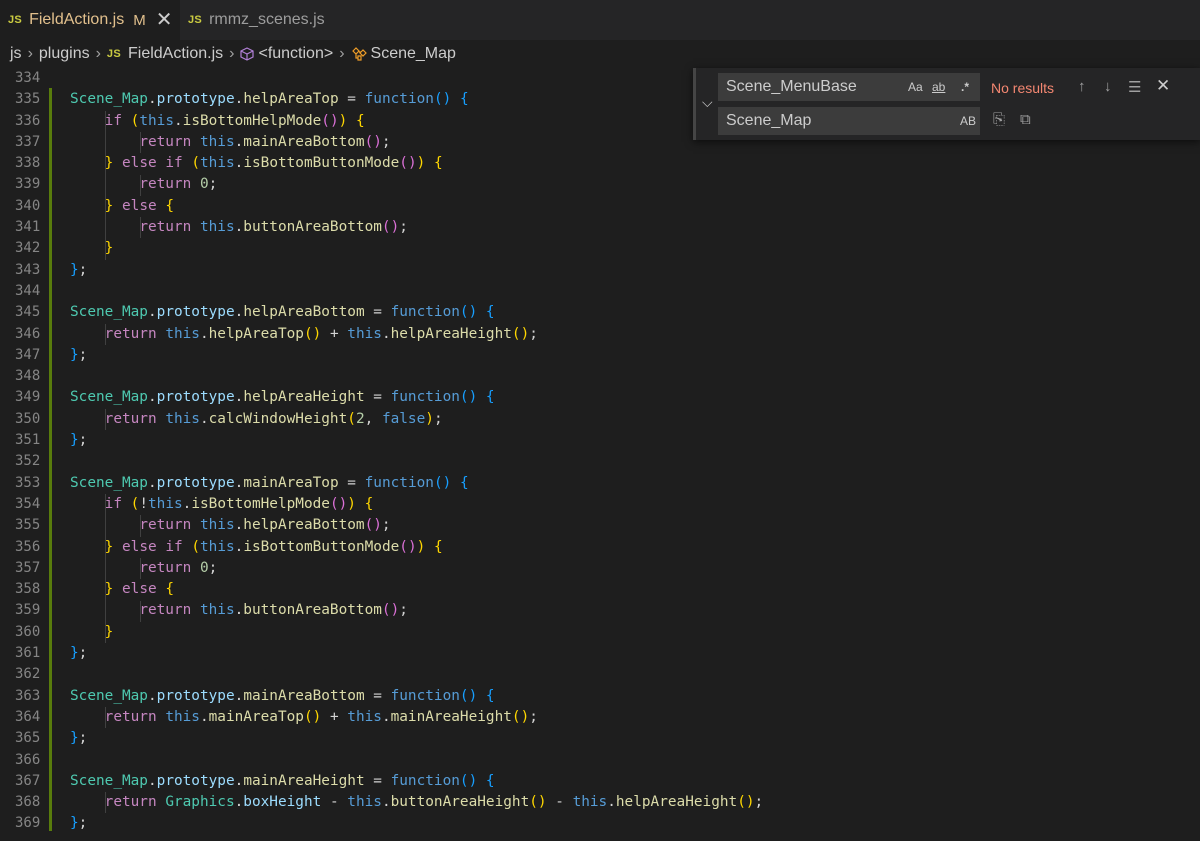  I want to click on line-number: 369, so click(28, 823).